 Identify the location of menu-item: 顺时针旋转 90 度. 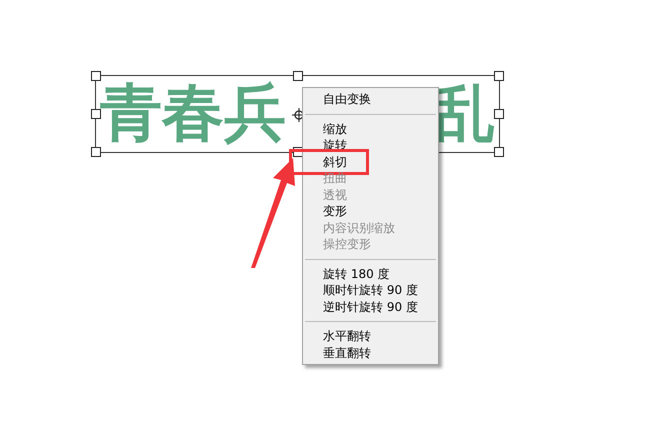
(370, 290).